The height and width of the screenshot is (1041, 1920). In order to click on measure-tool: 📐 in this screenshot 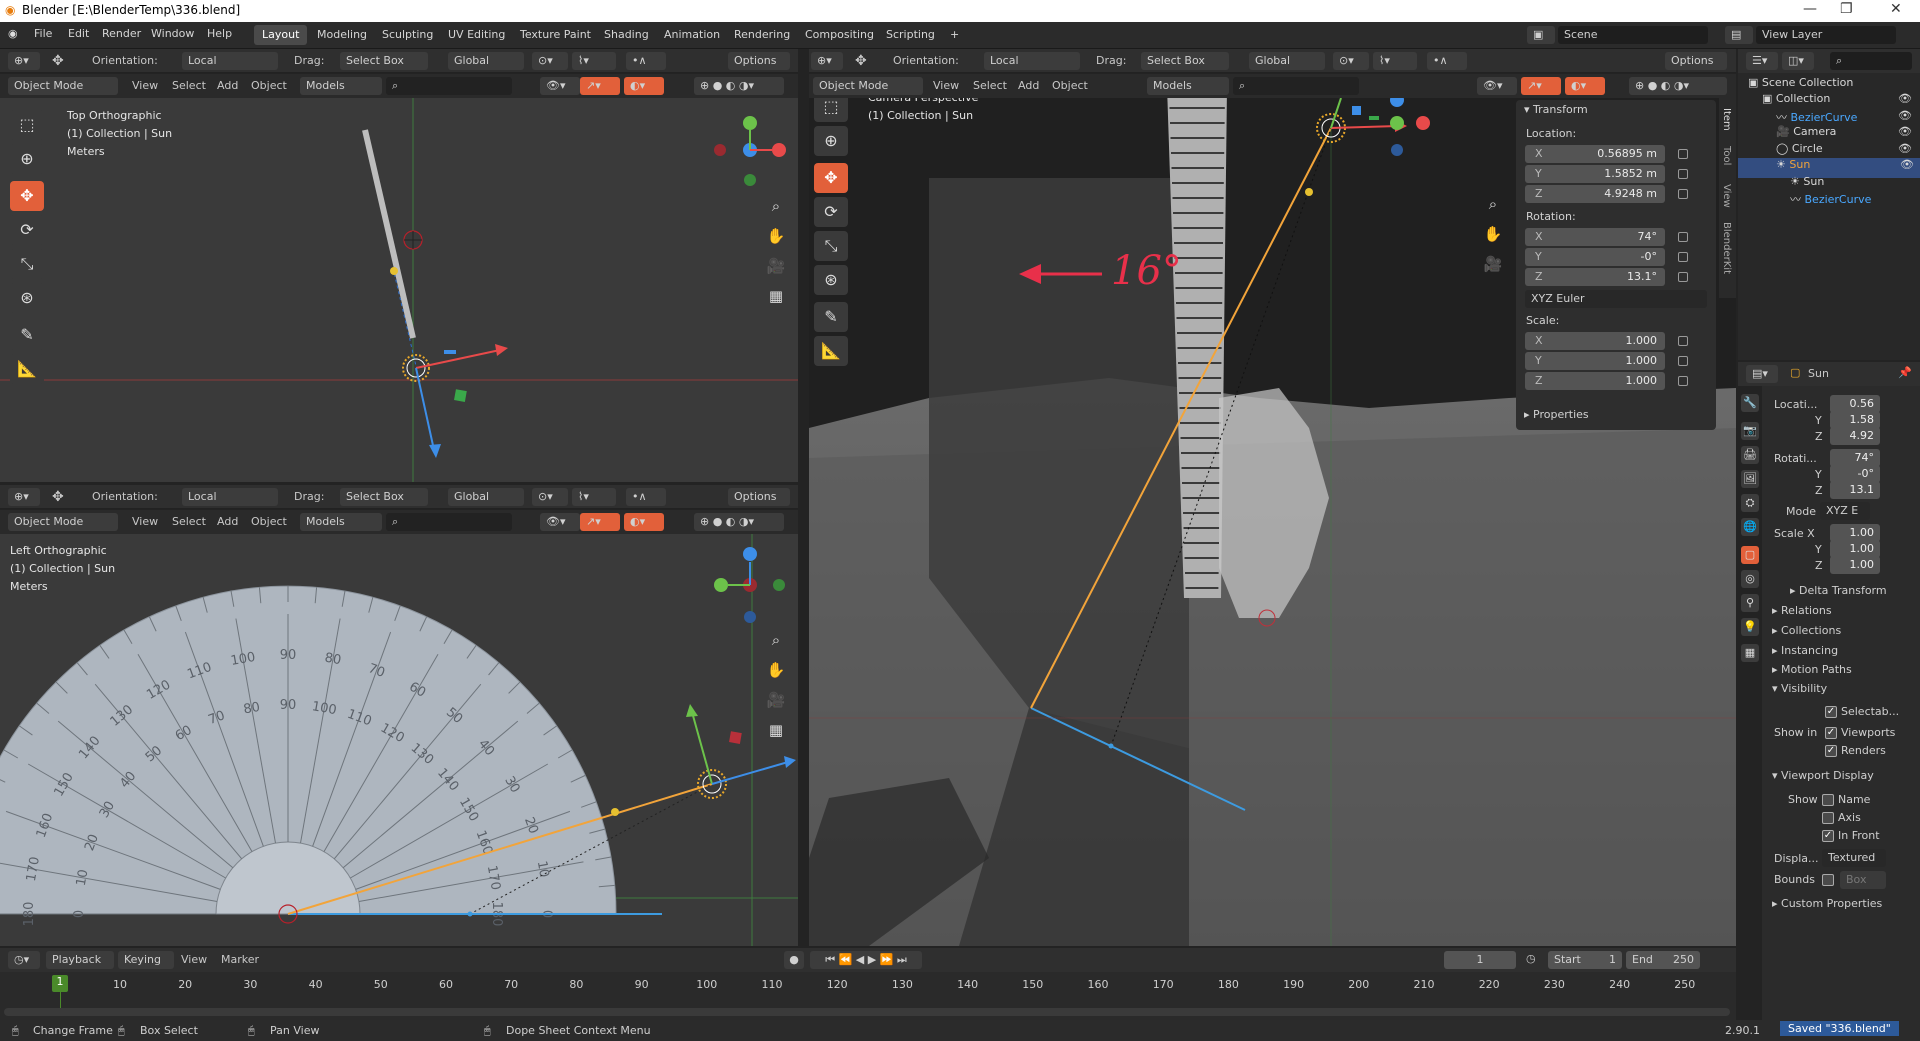, I will do `click(831, 351)`.